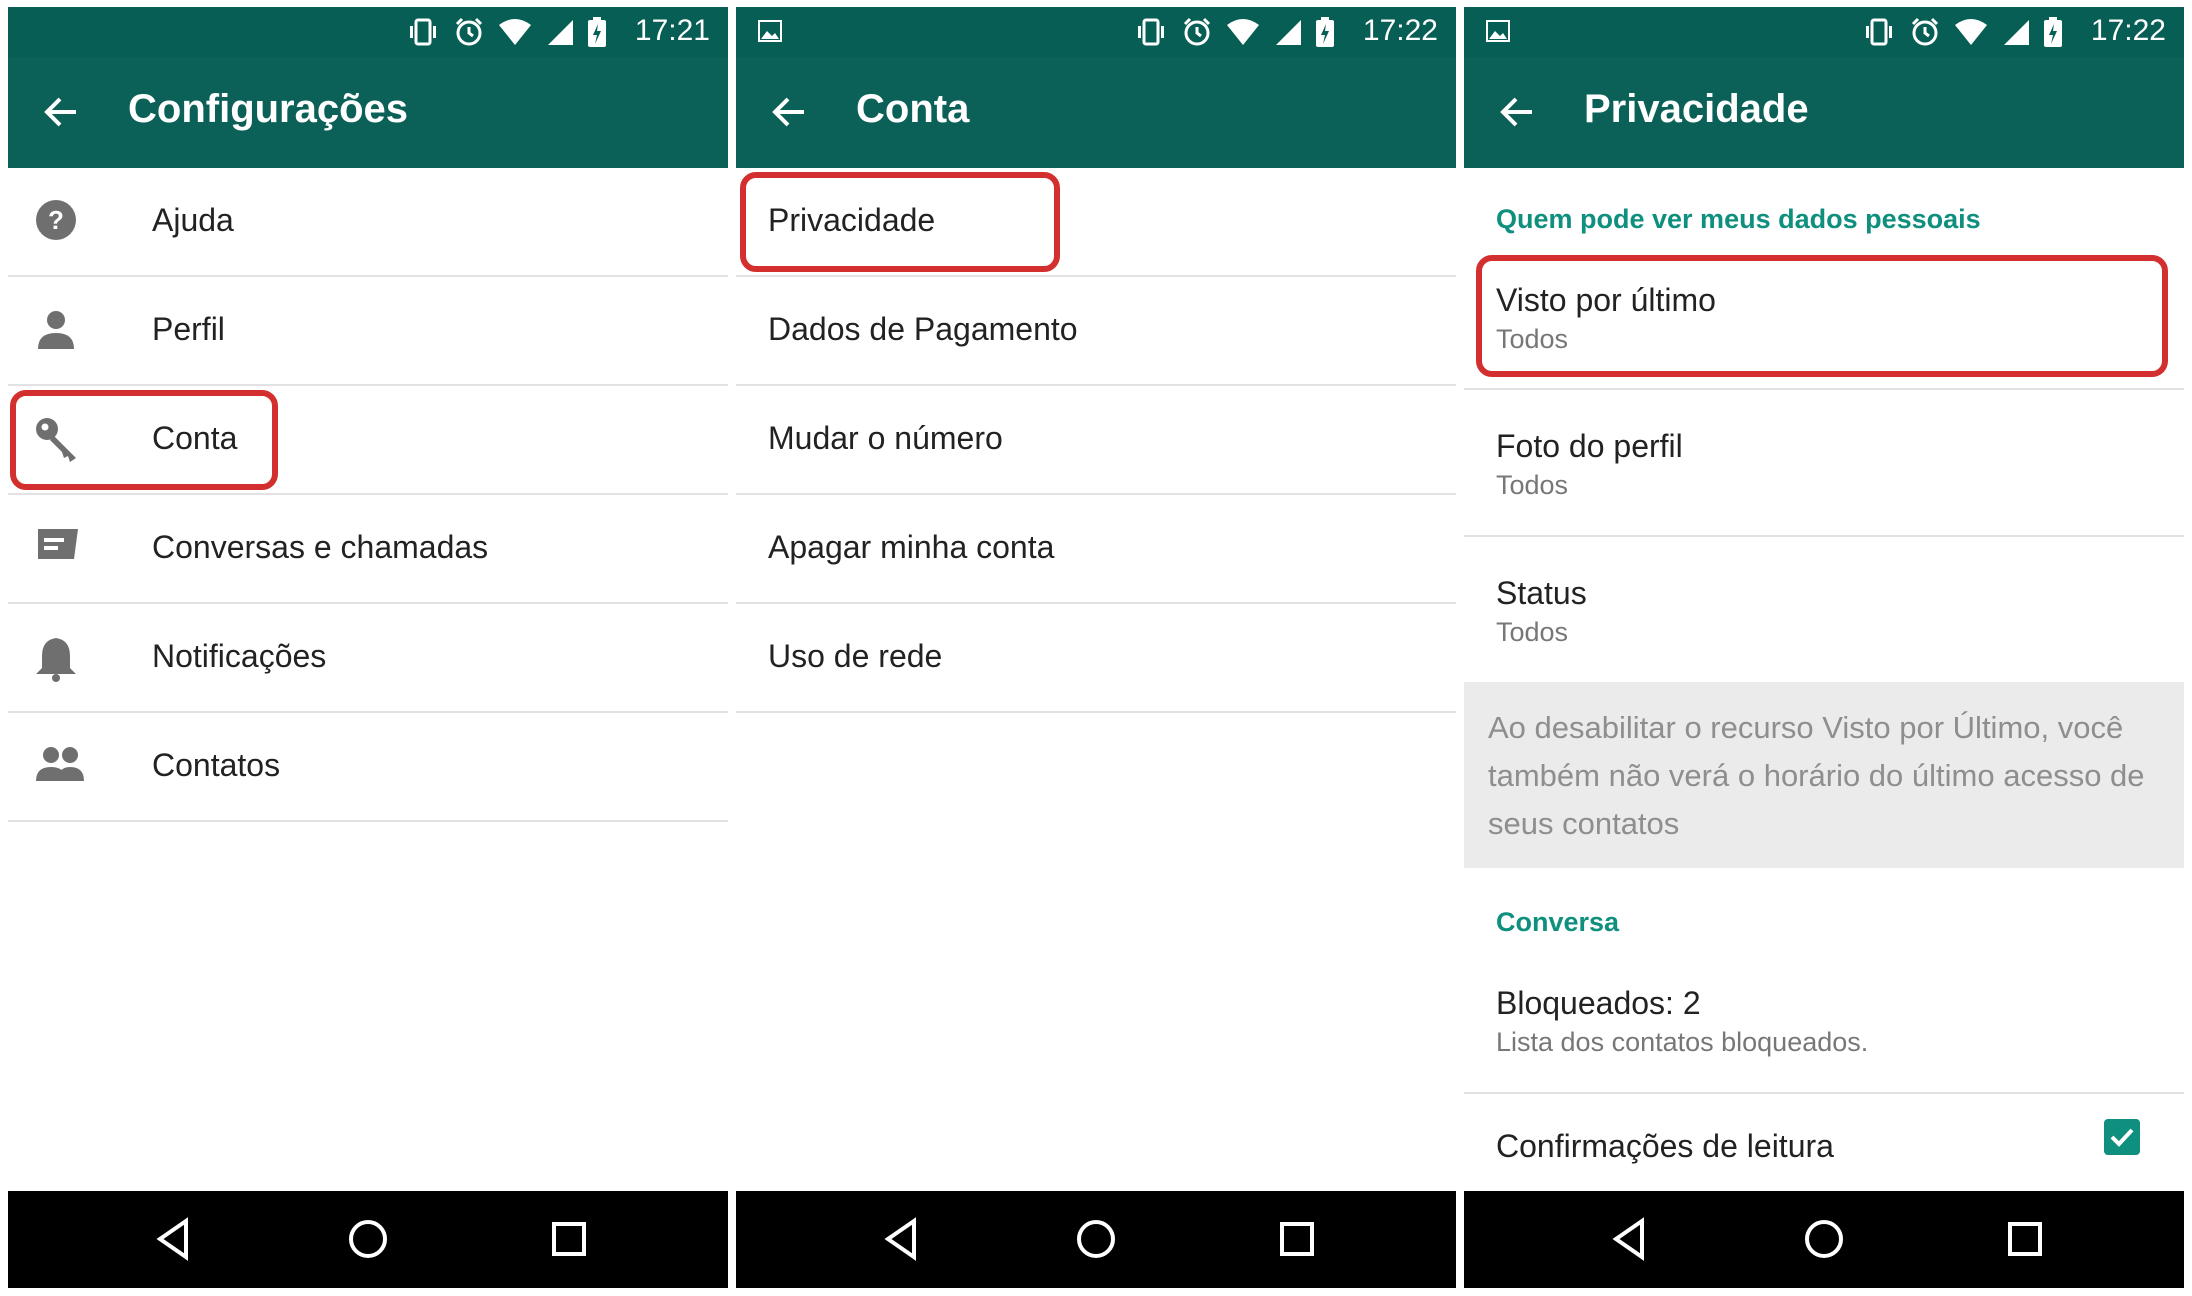 The image size is (2192, 1296). Describe the element at coordinates (1096, 549) in the screenshot. I see `account-item-apagar-conta: Apagar minha conta` at that location.